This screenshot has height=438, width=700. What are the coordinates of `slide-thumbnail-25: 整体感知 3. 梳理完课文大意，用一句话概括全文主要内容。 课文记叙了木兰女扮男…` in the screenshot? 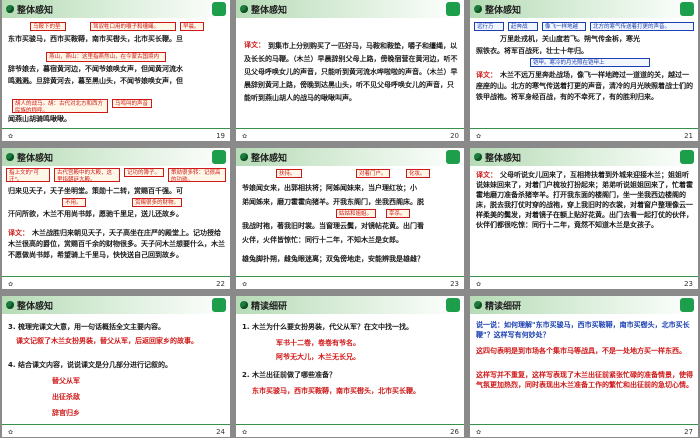 It's located at (116, 366).